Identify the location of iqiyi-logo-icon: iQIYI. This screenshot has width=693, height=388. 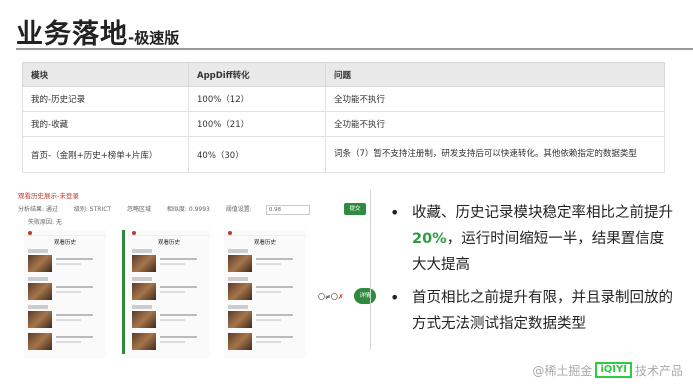
(613, 370).